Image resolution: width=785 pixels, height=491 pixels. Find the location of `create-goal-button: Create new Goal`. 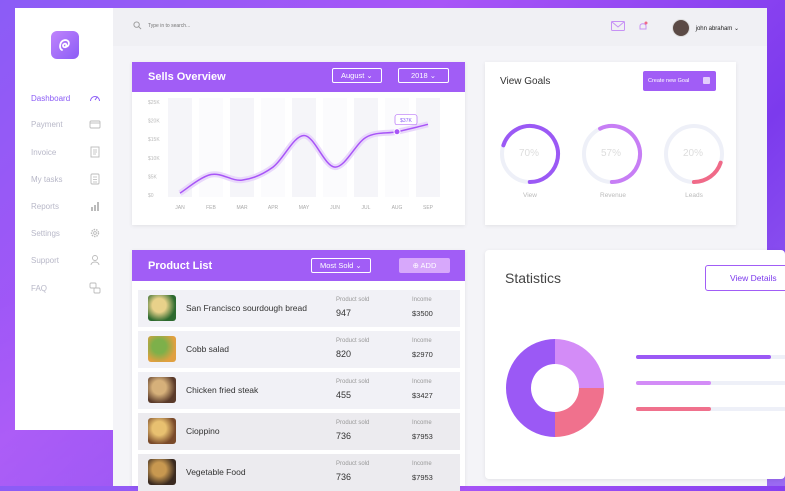

create-goal-button: Create new Goal is located at coordinates (679, 81).